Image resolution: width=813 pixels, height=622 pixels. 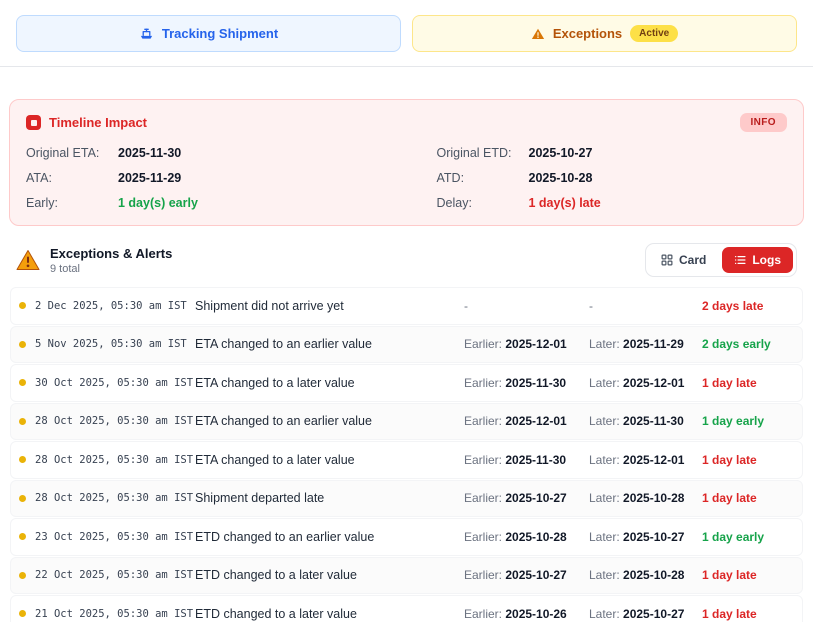 I want to click on log-description: Shipment did not arrive yet, so click(x=269, y=305).